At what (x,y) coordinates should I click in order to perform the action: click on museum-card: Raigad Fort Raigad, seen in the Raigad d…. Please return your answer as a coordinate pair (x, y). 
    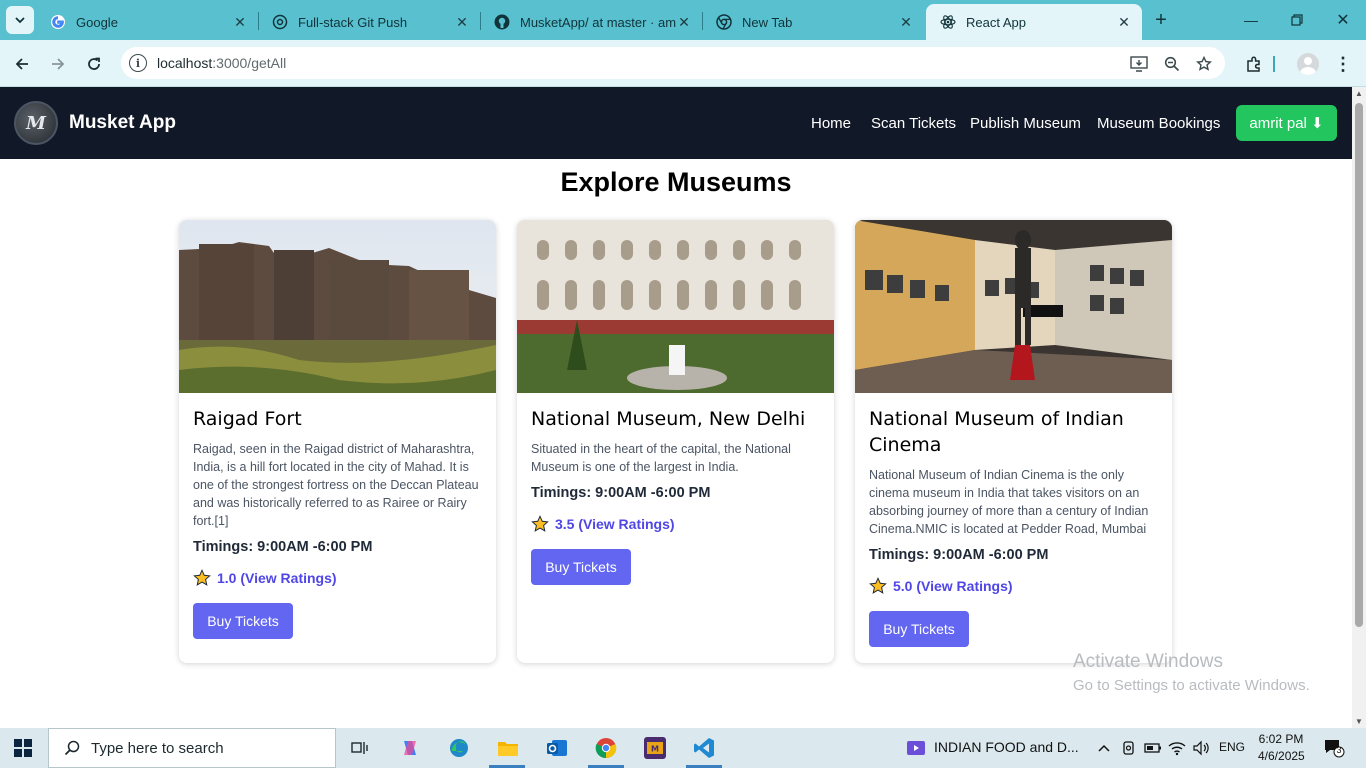
    Looking at the image, I should click on (337, 441).